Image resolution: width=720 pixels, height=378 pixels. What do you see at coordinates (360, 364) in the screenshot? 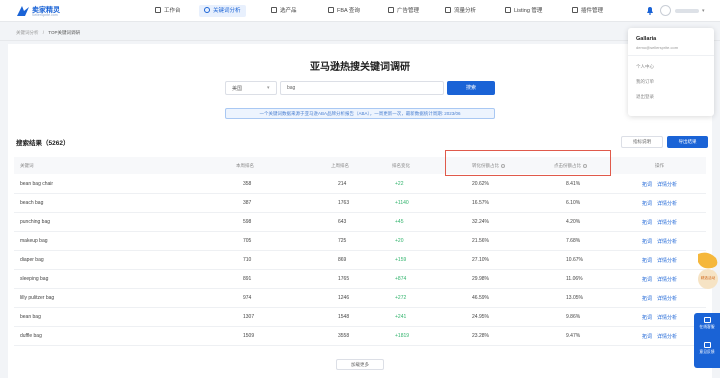
I see `load-more-button: 加载更多` at bounding box center [360, 364].